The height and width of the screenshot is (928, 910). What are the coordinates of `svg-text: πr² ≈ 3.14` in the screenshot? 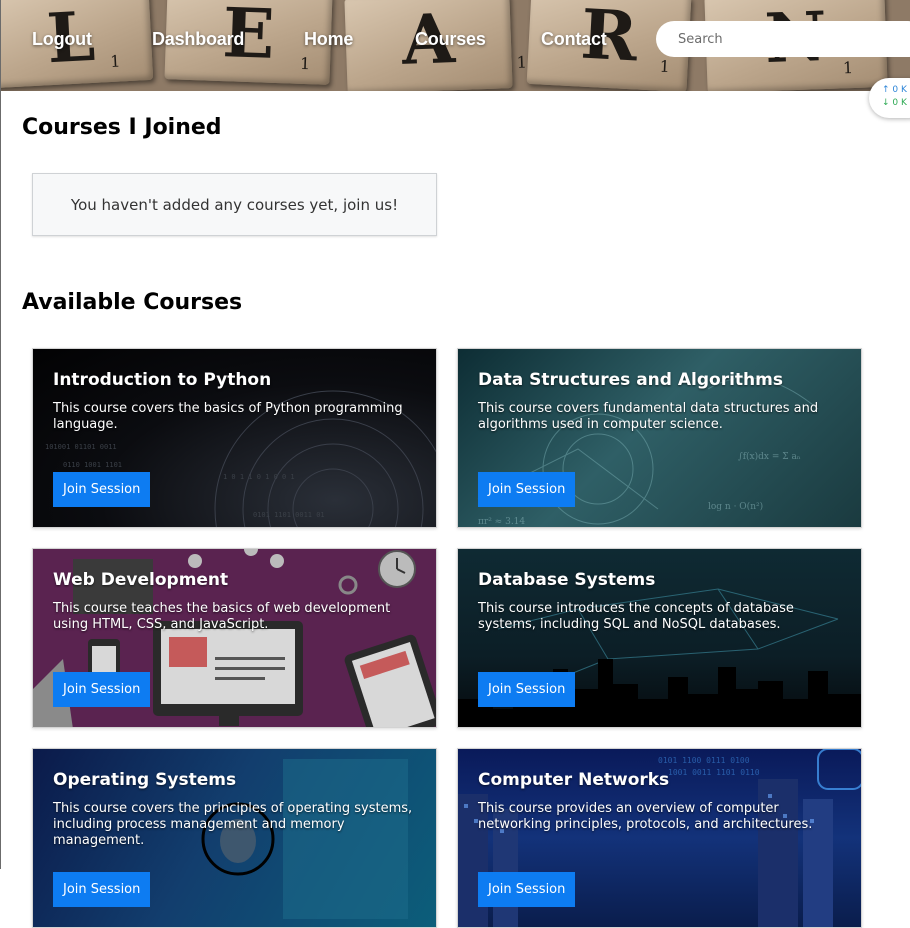 It's located at (501, 522).